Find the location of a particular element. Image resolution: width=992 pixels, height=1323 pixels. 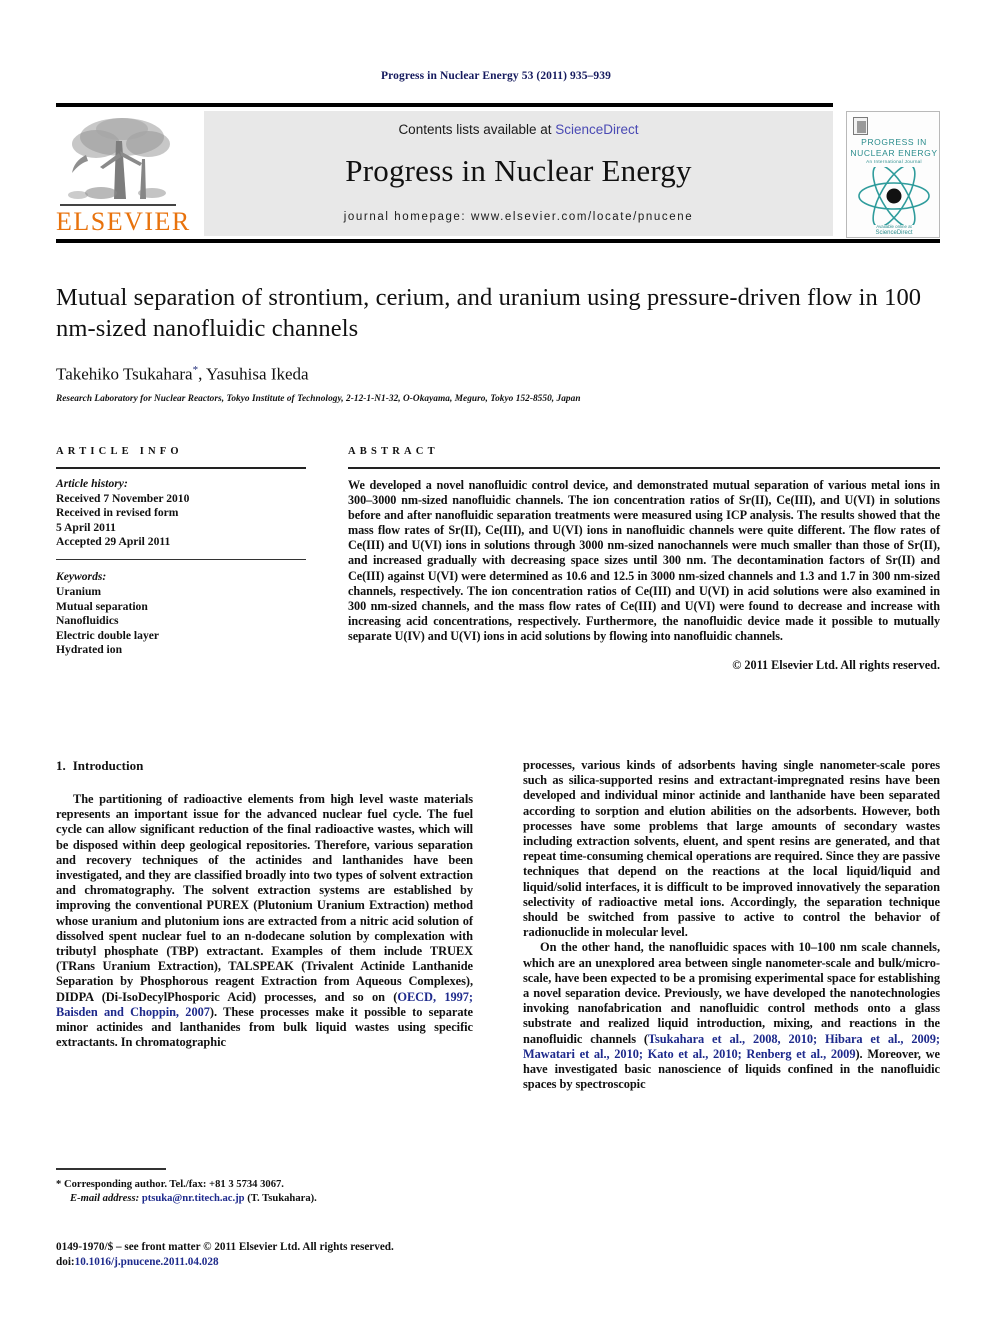

history-revised-date: 5 April 2011 is located at coordinates (86, 527).